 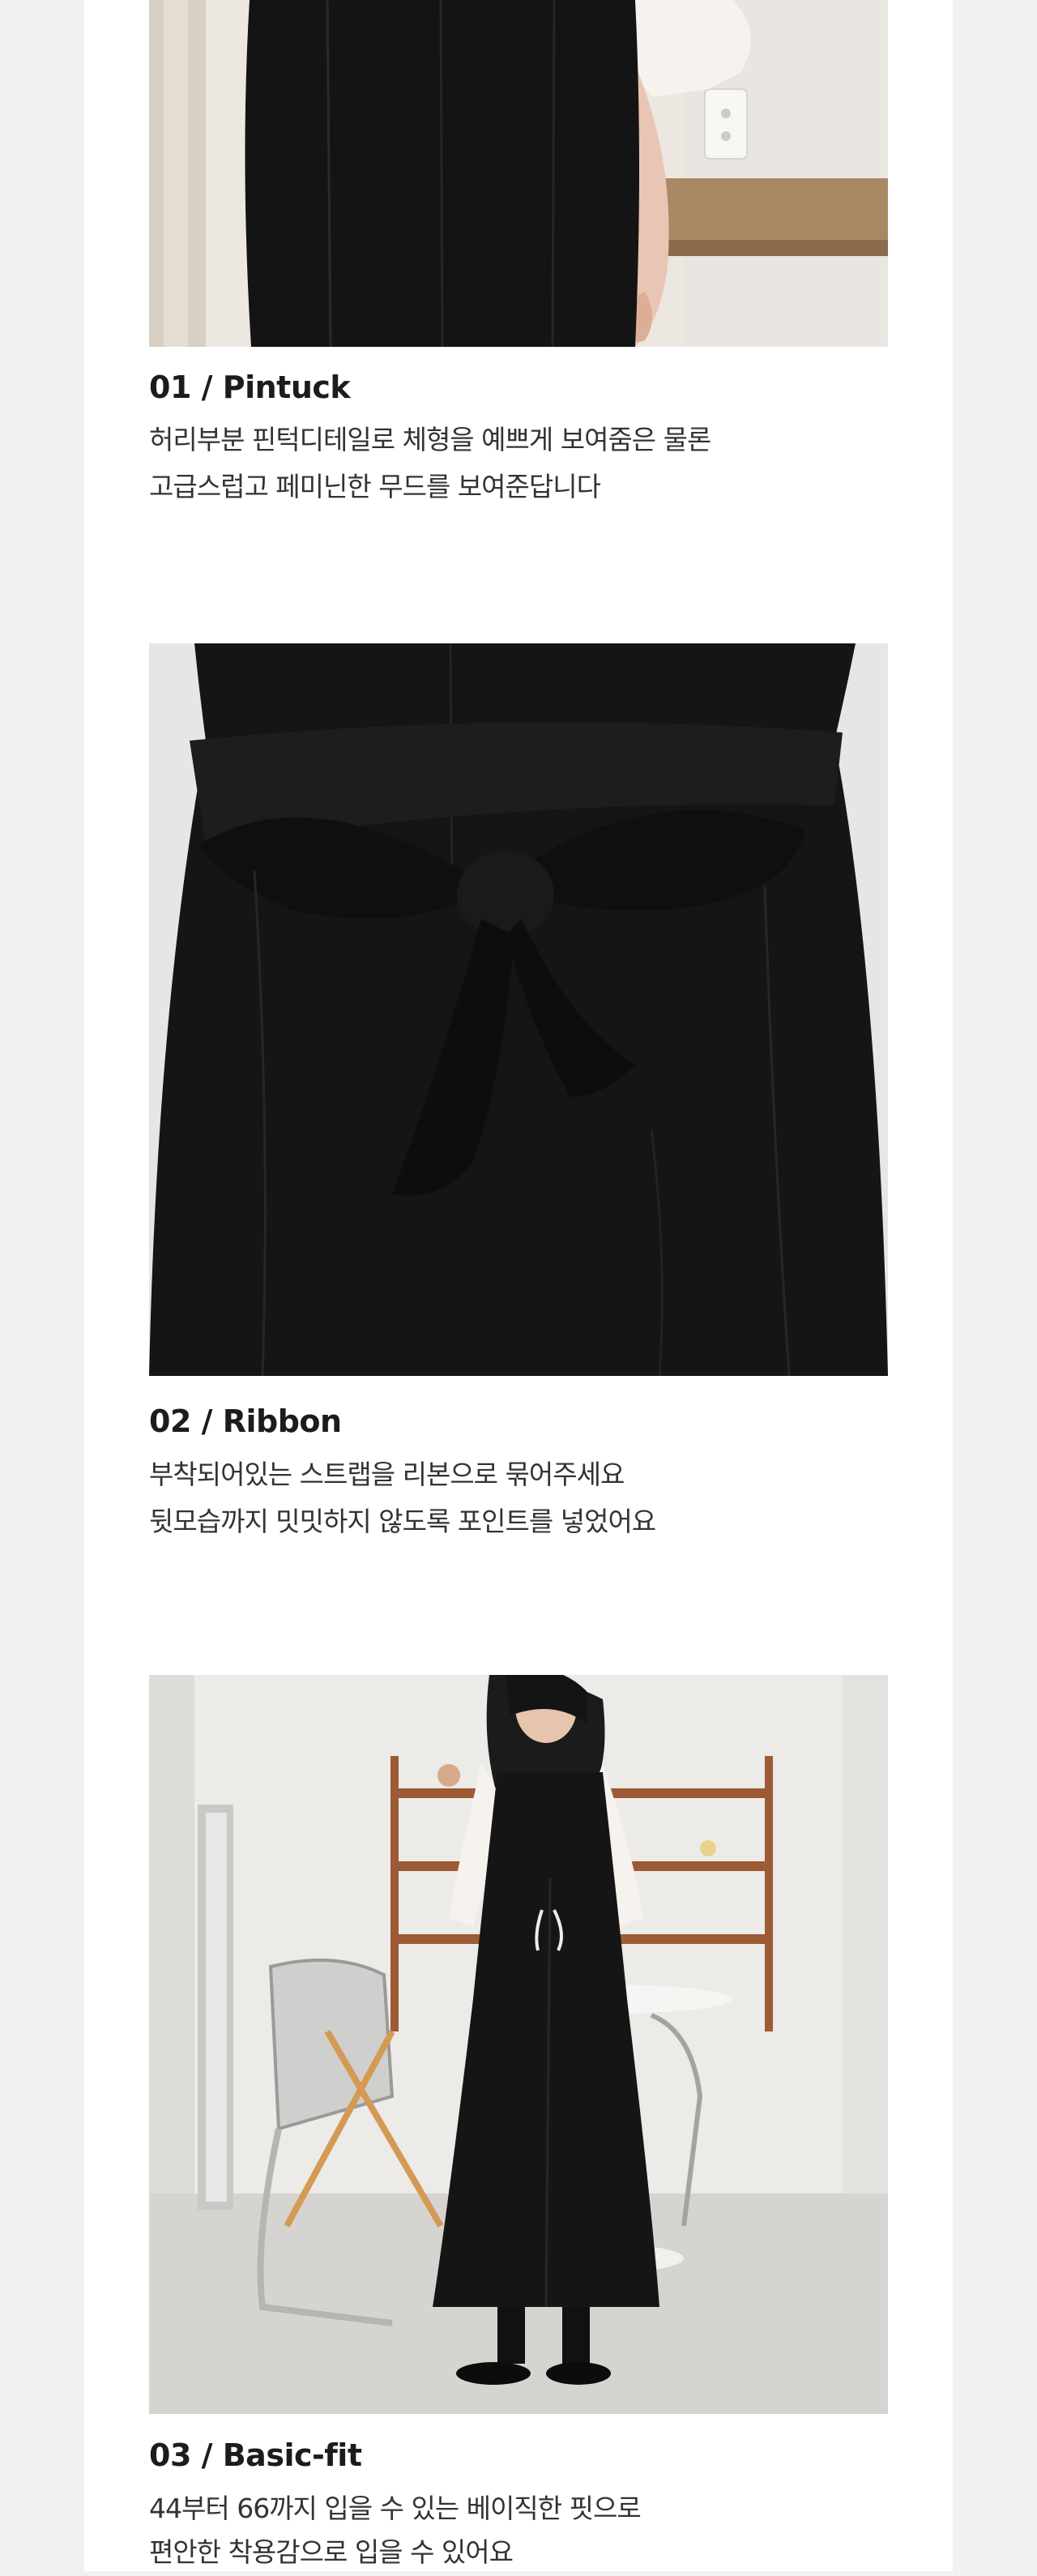 I want to click on pintuck-detail-photo, so click(x=518, y=173).